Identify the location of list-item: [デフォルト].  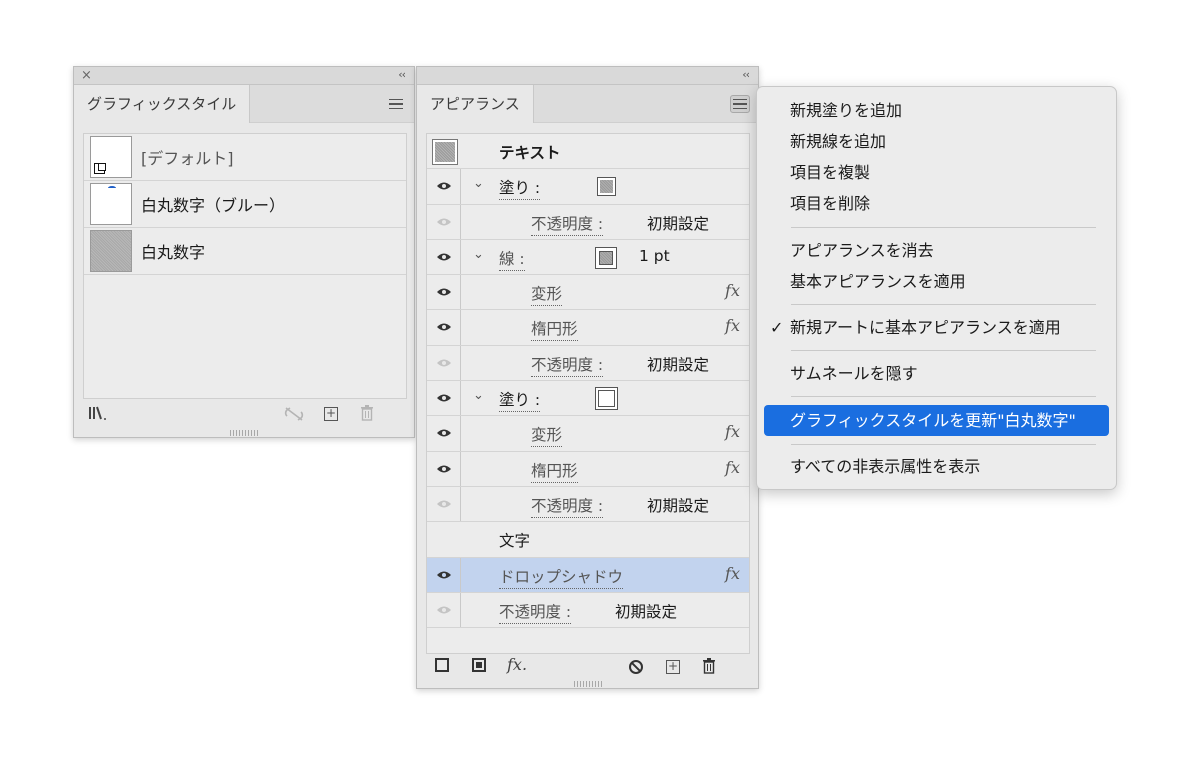
(245, 157).